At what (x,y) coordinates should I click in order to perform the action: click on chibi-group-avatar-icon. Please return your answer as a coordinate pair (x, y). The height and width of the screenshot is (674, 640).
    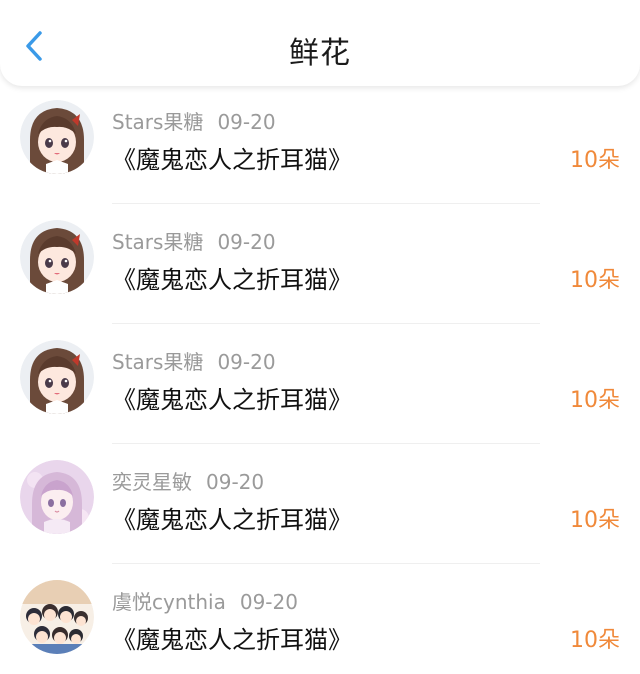
    Looking at the image, I should click on (57, 617).